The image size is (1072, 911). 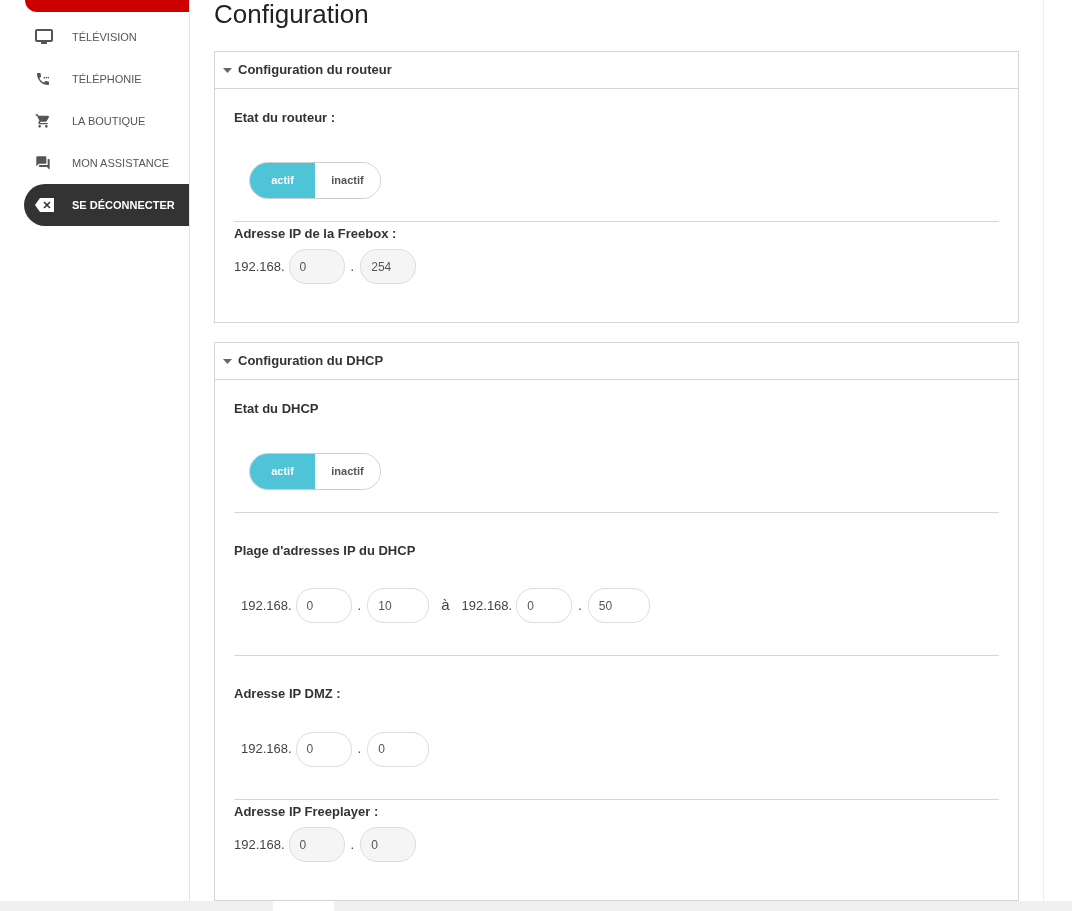 I want to click on panel-header: Configuration du routeur, so click(x=616, y=70).